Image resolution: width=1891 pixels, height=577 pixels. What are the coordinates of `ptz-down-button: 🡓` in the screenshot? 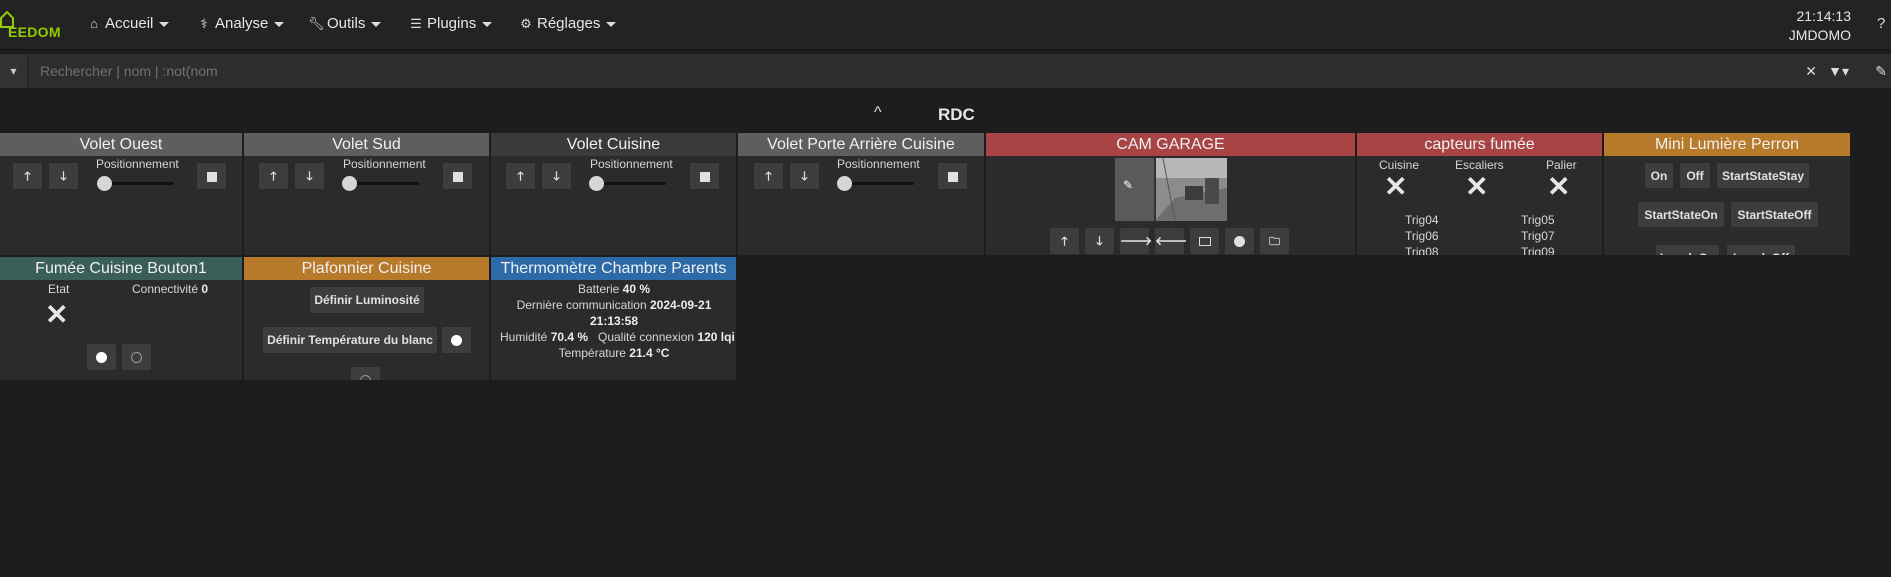 It's located at (1099, 241).